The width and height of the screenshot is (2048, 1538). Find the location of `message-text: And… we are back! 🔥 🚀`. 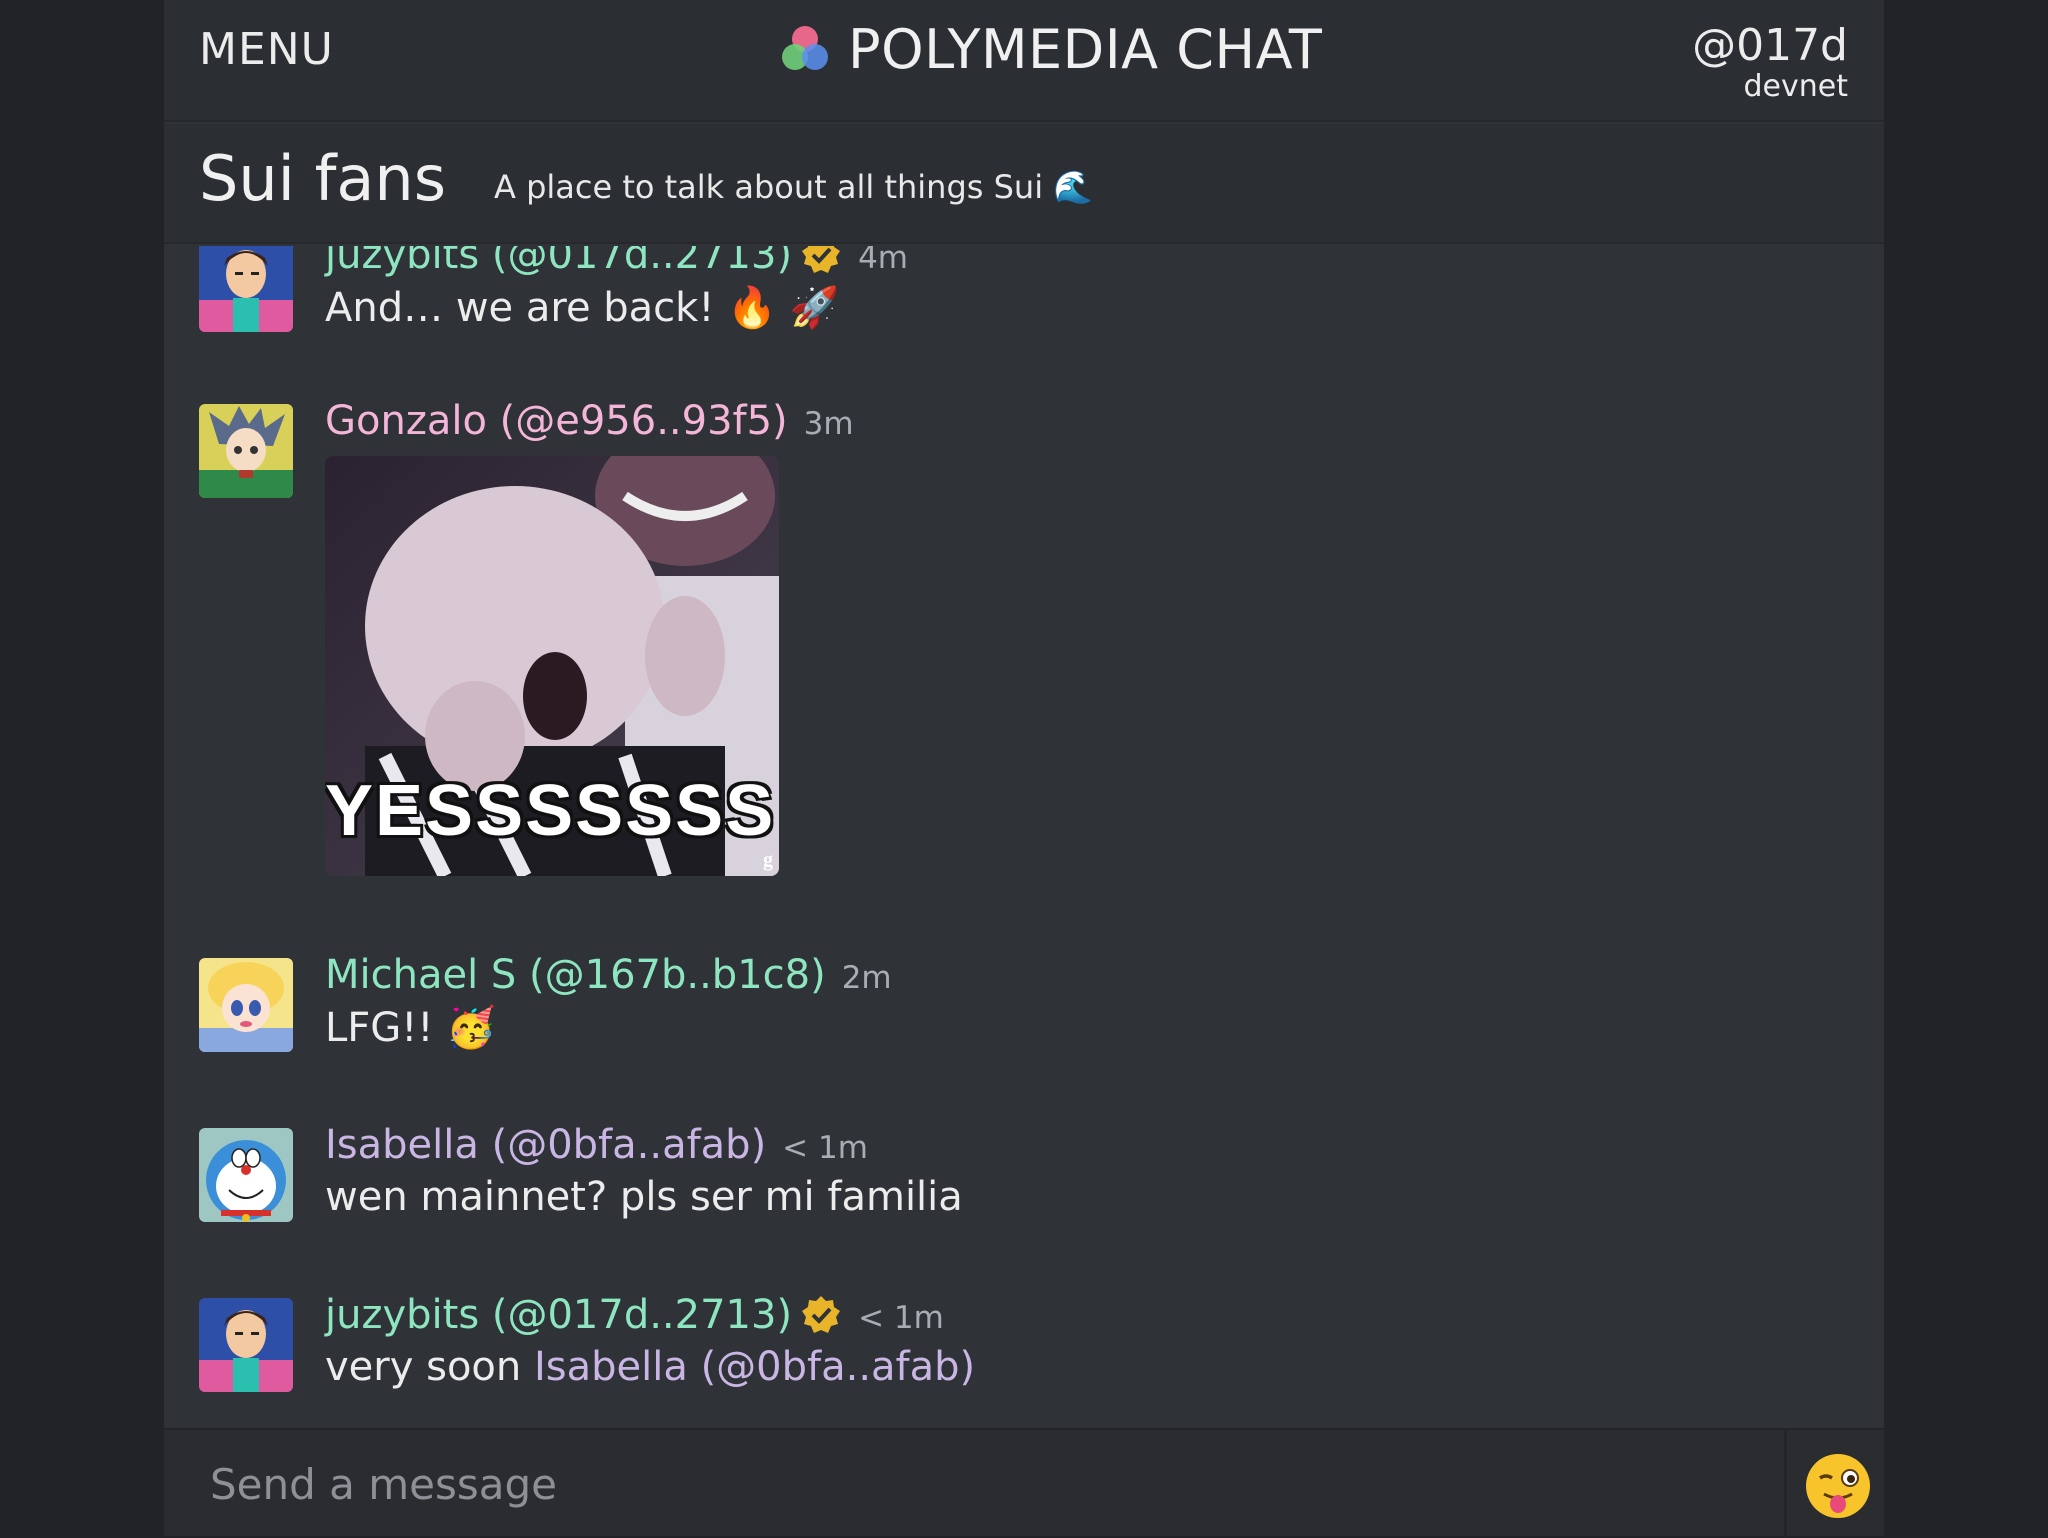

message-text: And… we are back! 🔥 🚀 is located at coordinates (582, 308).